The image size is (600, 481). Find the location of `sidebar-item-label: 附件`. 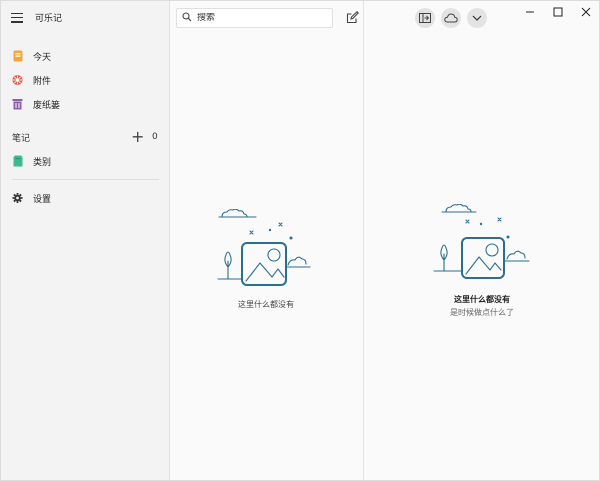

sidebar-item-label: 附件 is located at coordinates (42, 81).